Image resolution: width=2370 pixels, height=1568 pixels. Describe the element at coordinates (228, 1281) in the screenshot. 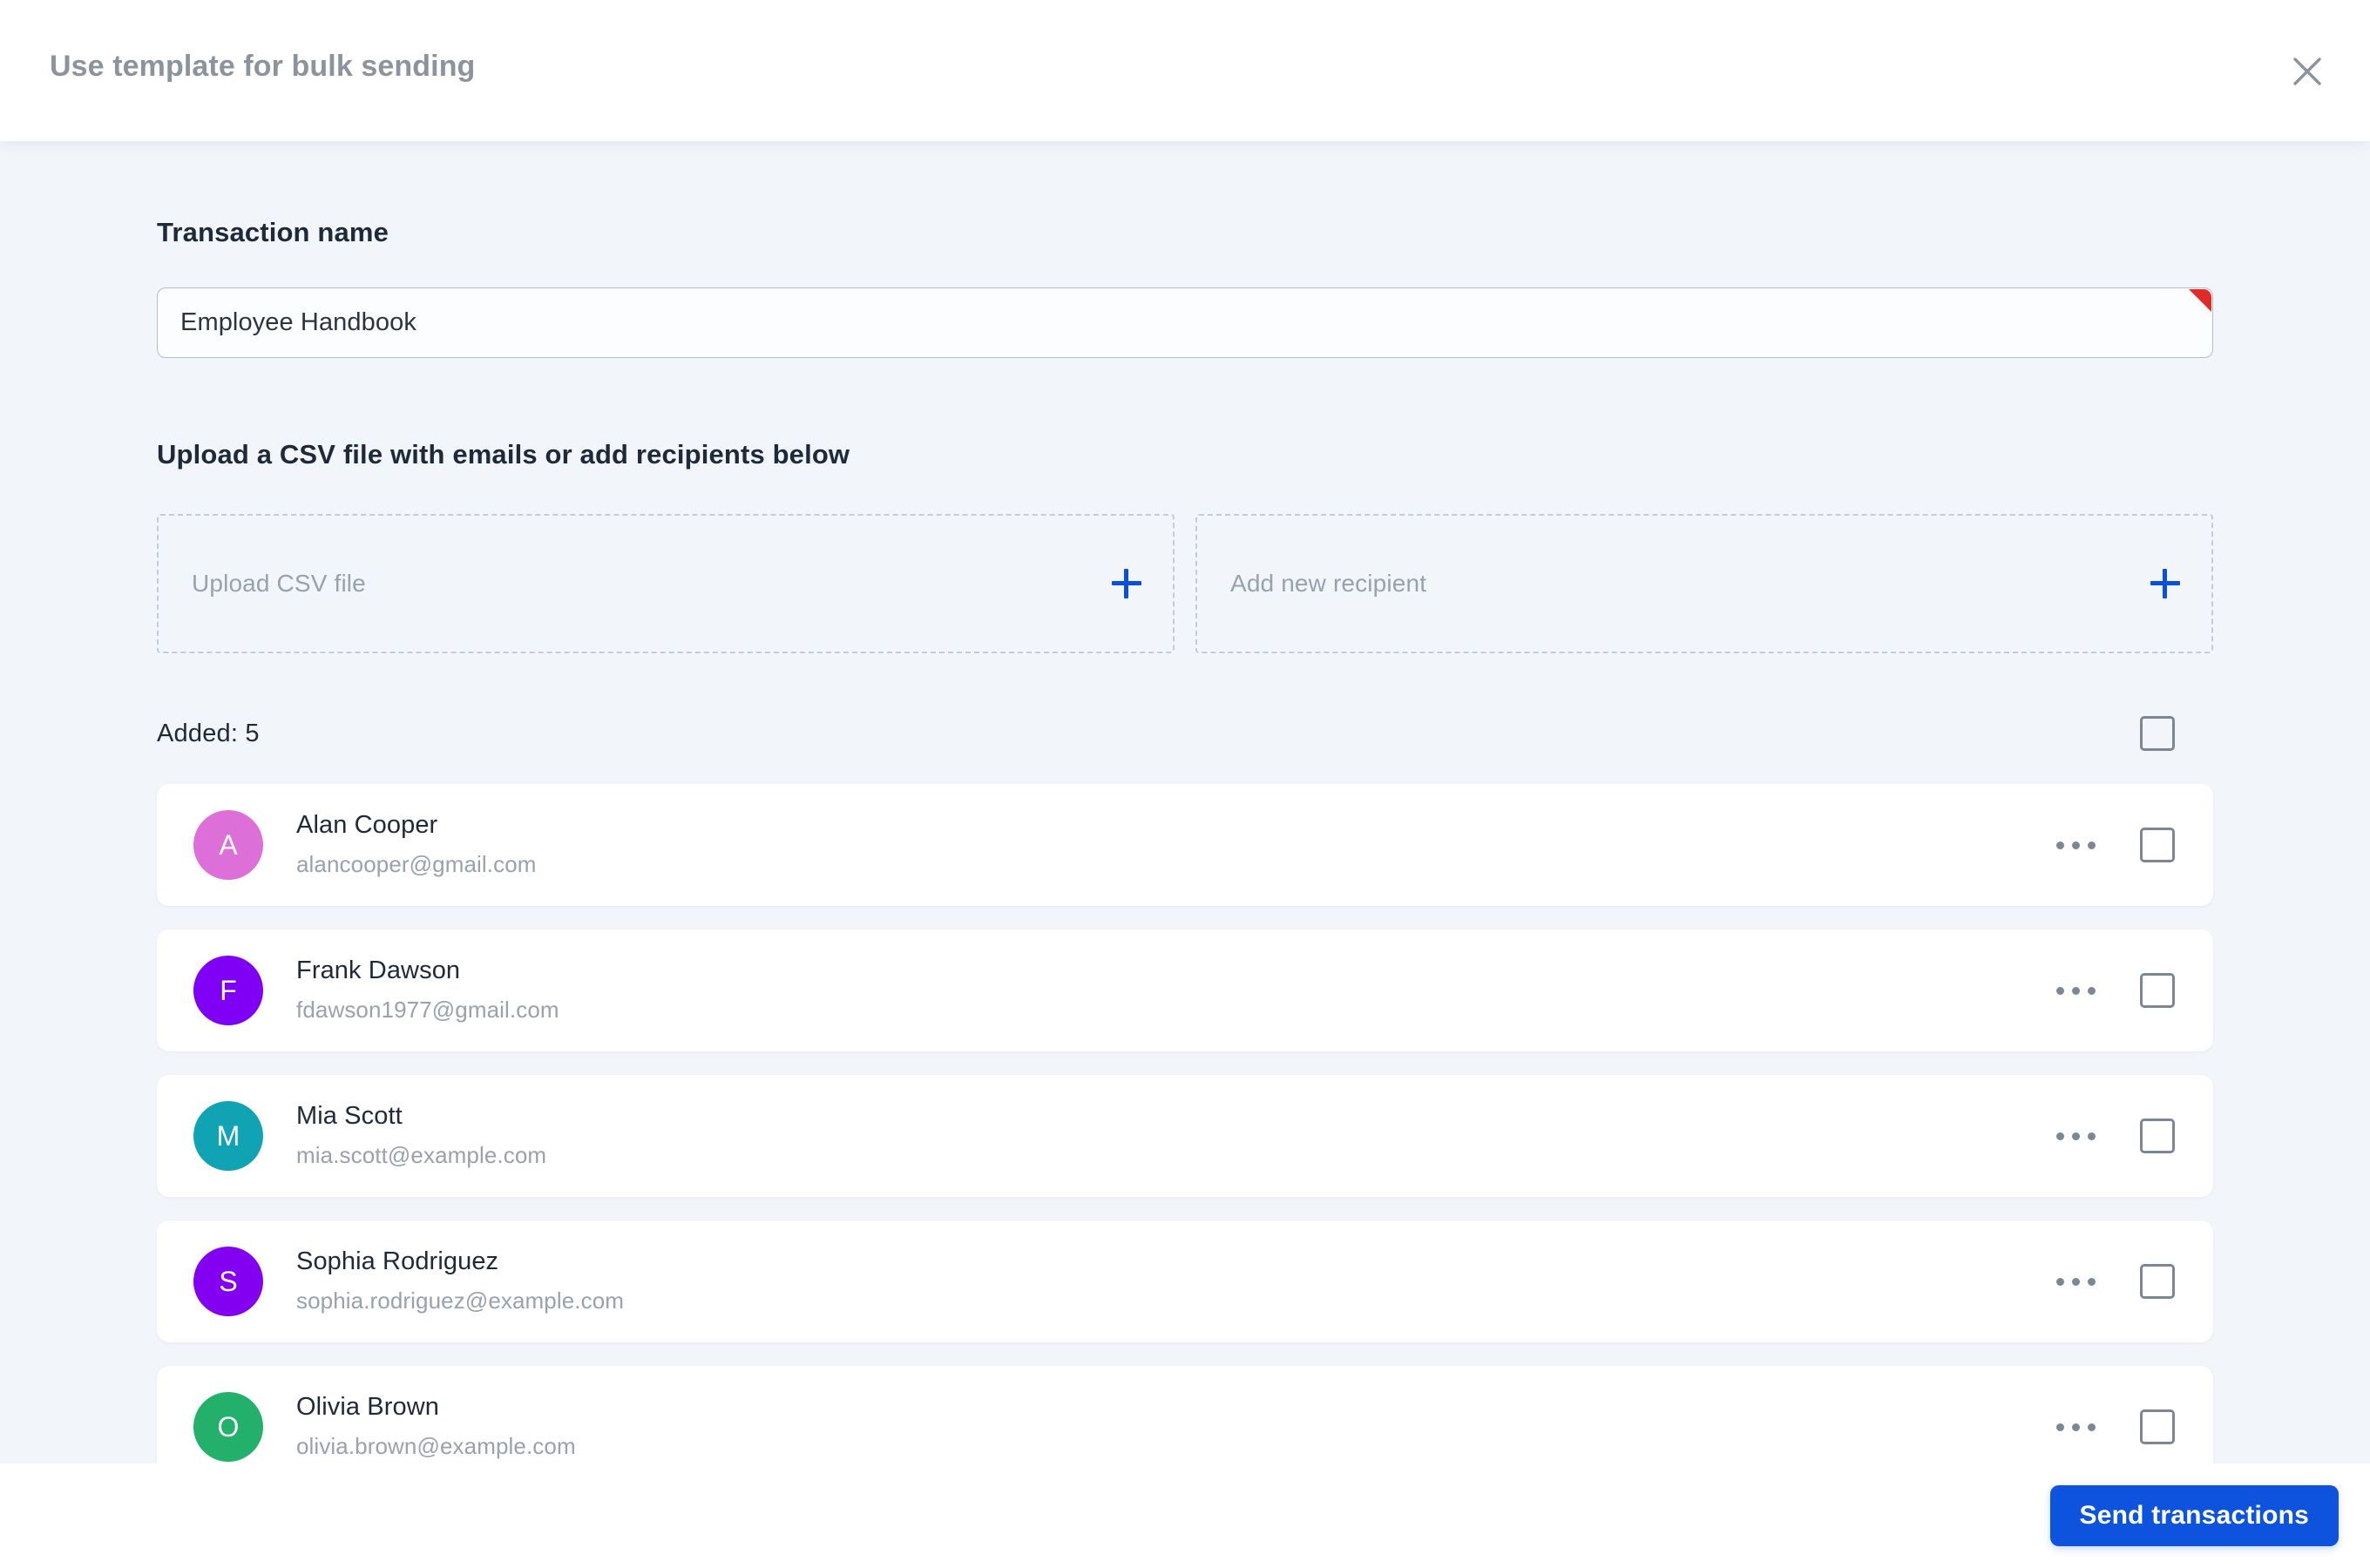

I see `avatar: S` at that location.